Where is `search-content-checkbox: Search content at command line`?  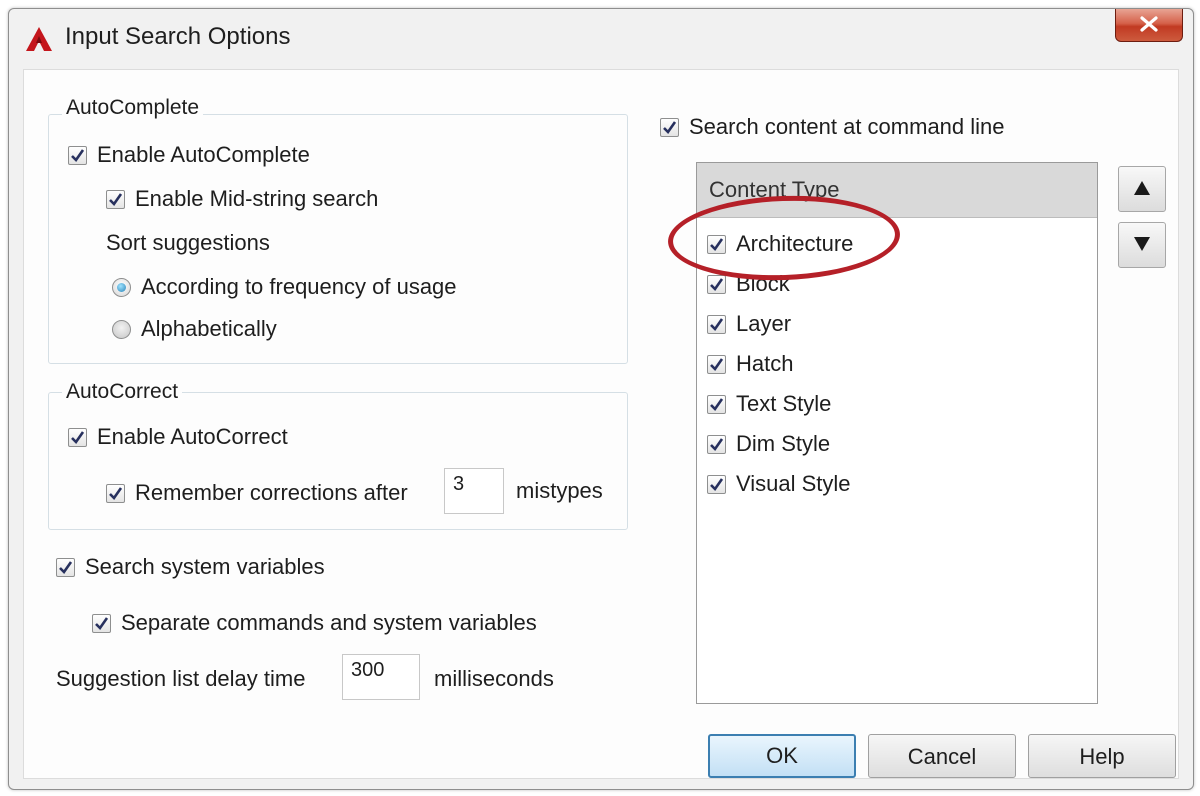
search-content-checkbox: Search content at command line is located at coordinates (832, 127).